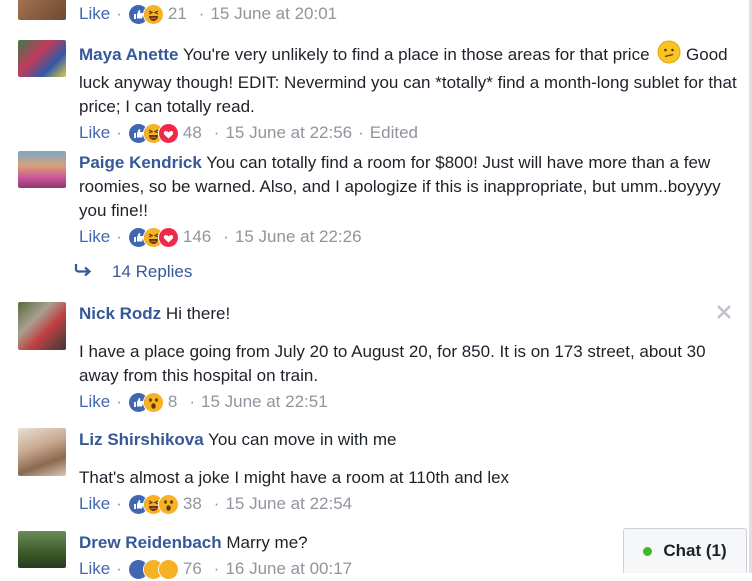 This screenshot has height=581, width=752. I want to click on reaction-count: 76, so click(192, 568).